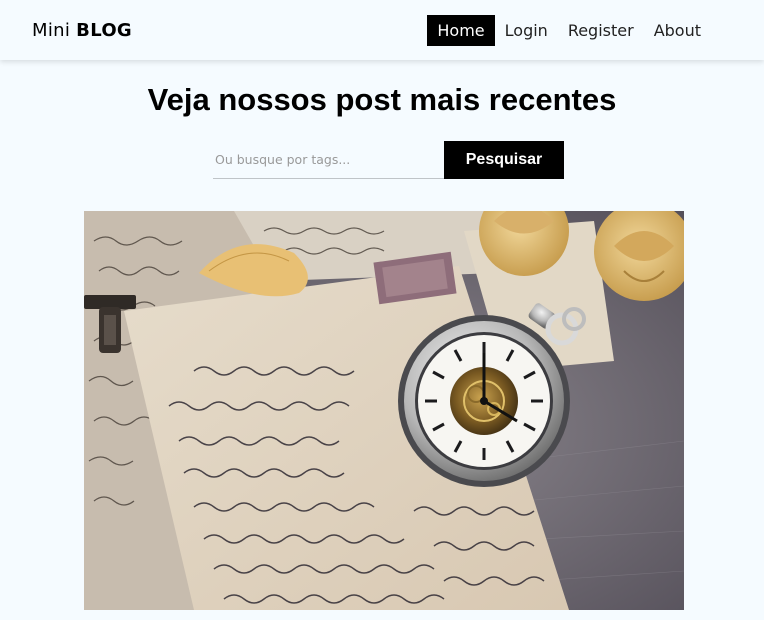 The height and width of the screenshot is (620, 764). Describe the element at coordinates (382, 30) in the screenshot. I see `navbar: Mini BLOG Home Login Register About` at that location.